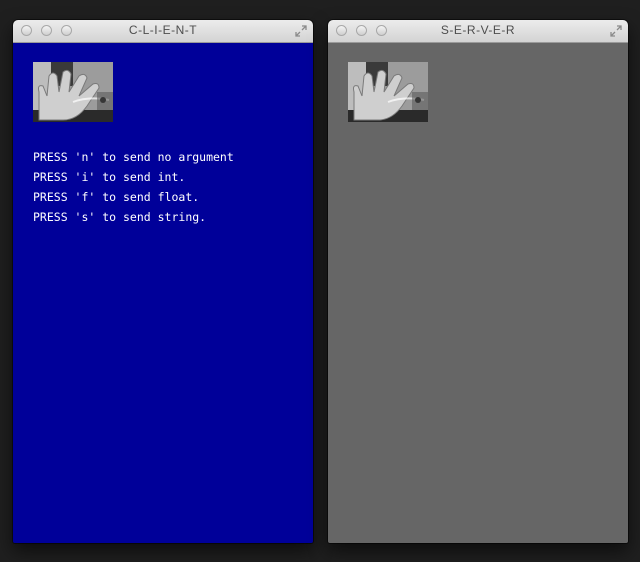  What do you see at coordinates (116, 197) in the screenshot?
I see `instruction-line: PRESS 'f' to send float.` at bounding box center [116, 197].